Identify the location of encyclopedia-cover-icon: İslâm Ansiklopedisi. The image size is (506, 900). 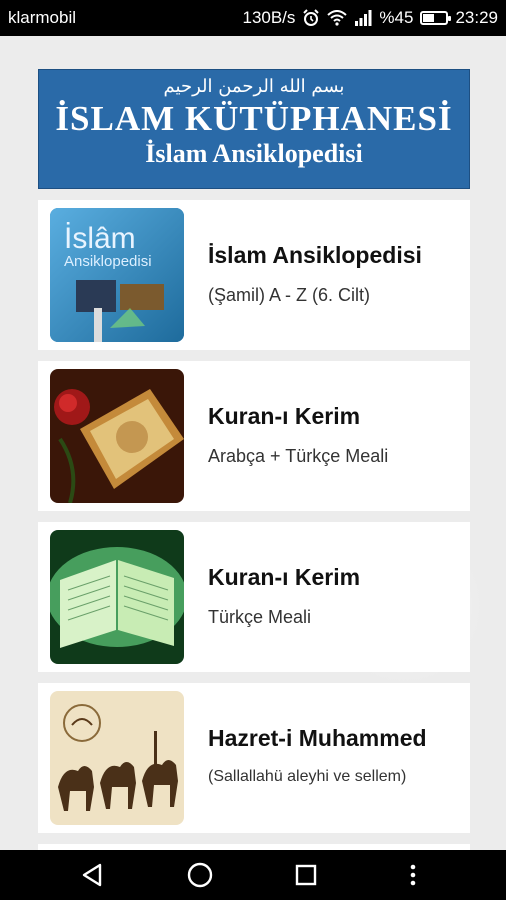
(117, 275).